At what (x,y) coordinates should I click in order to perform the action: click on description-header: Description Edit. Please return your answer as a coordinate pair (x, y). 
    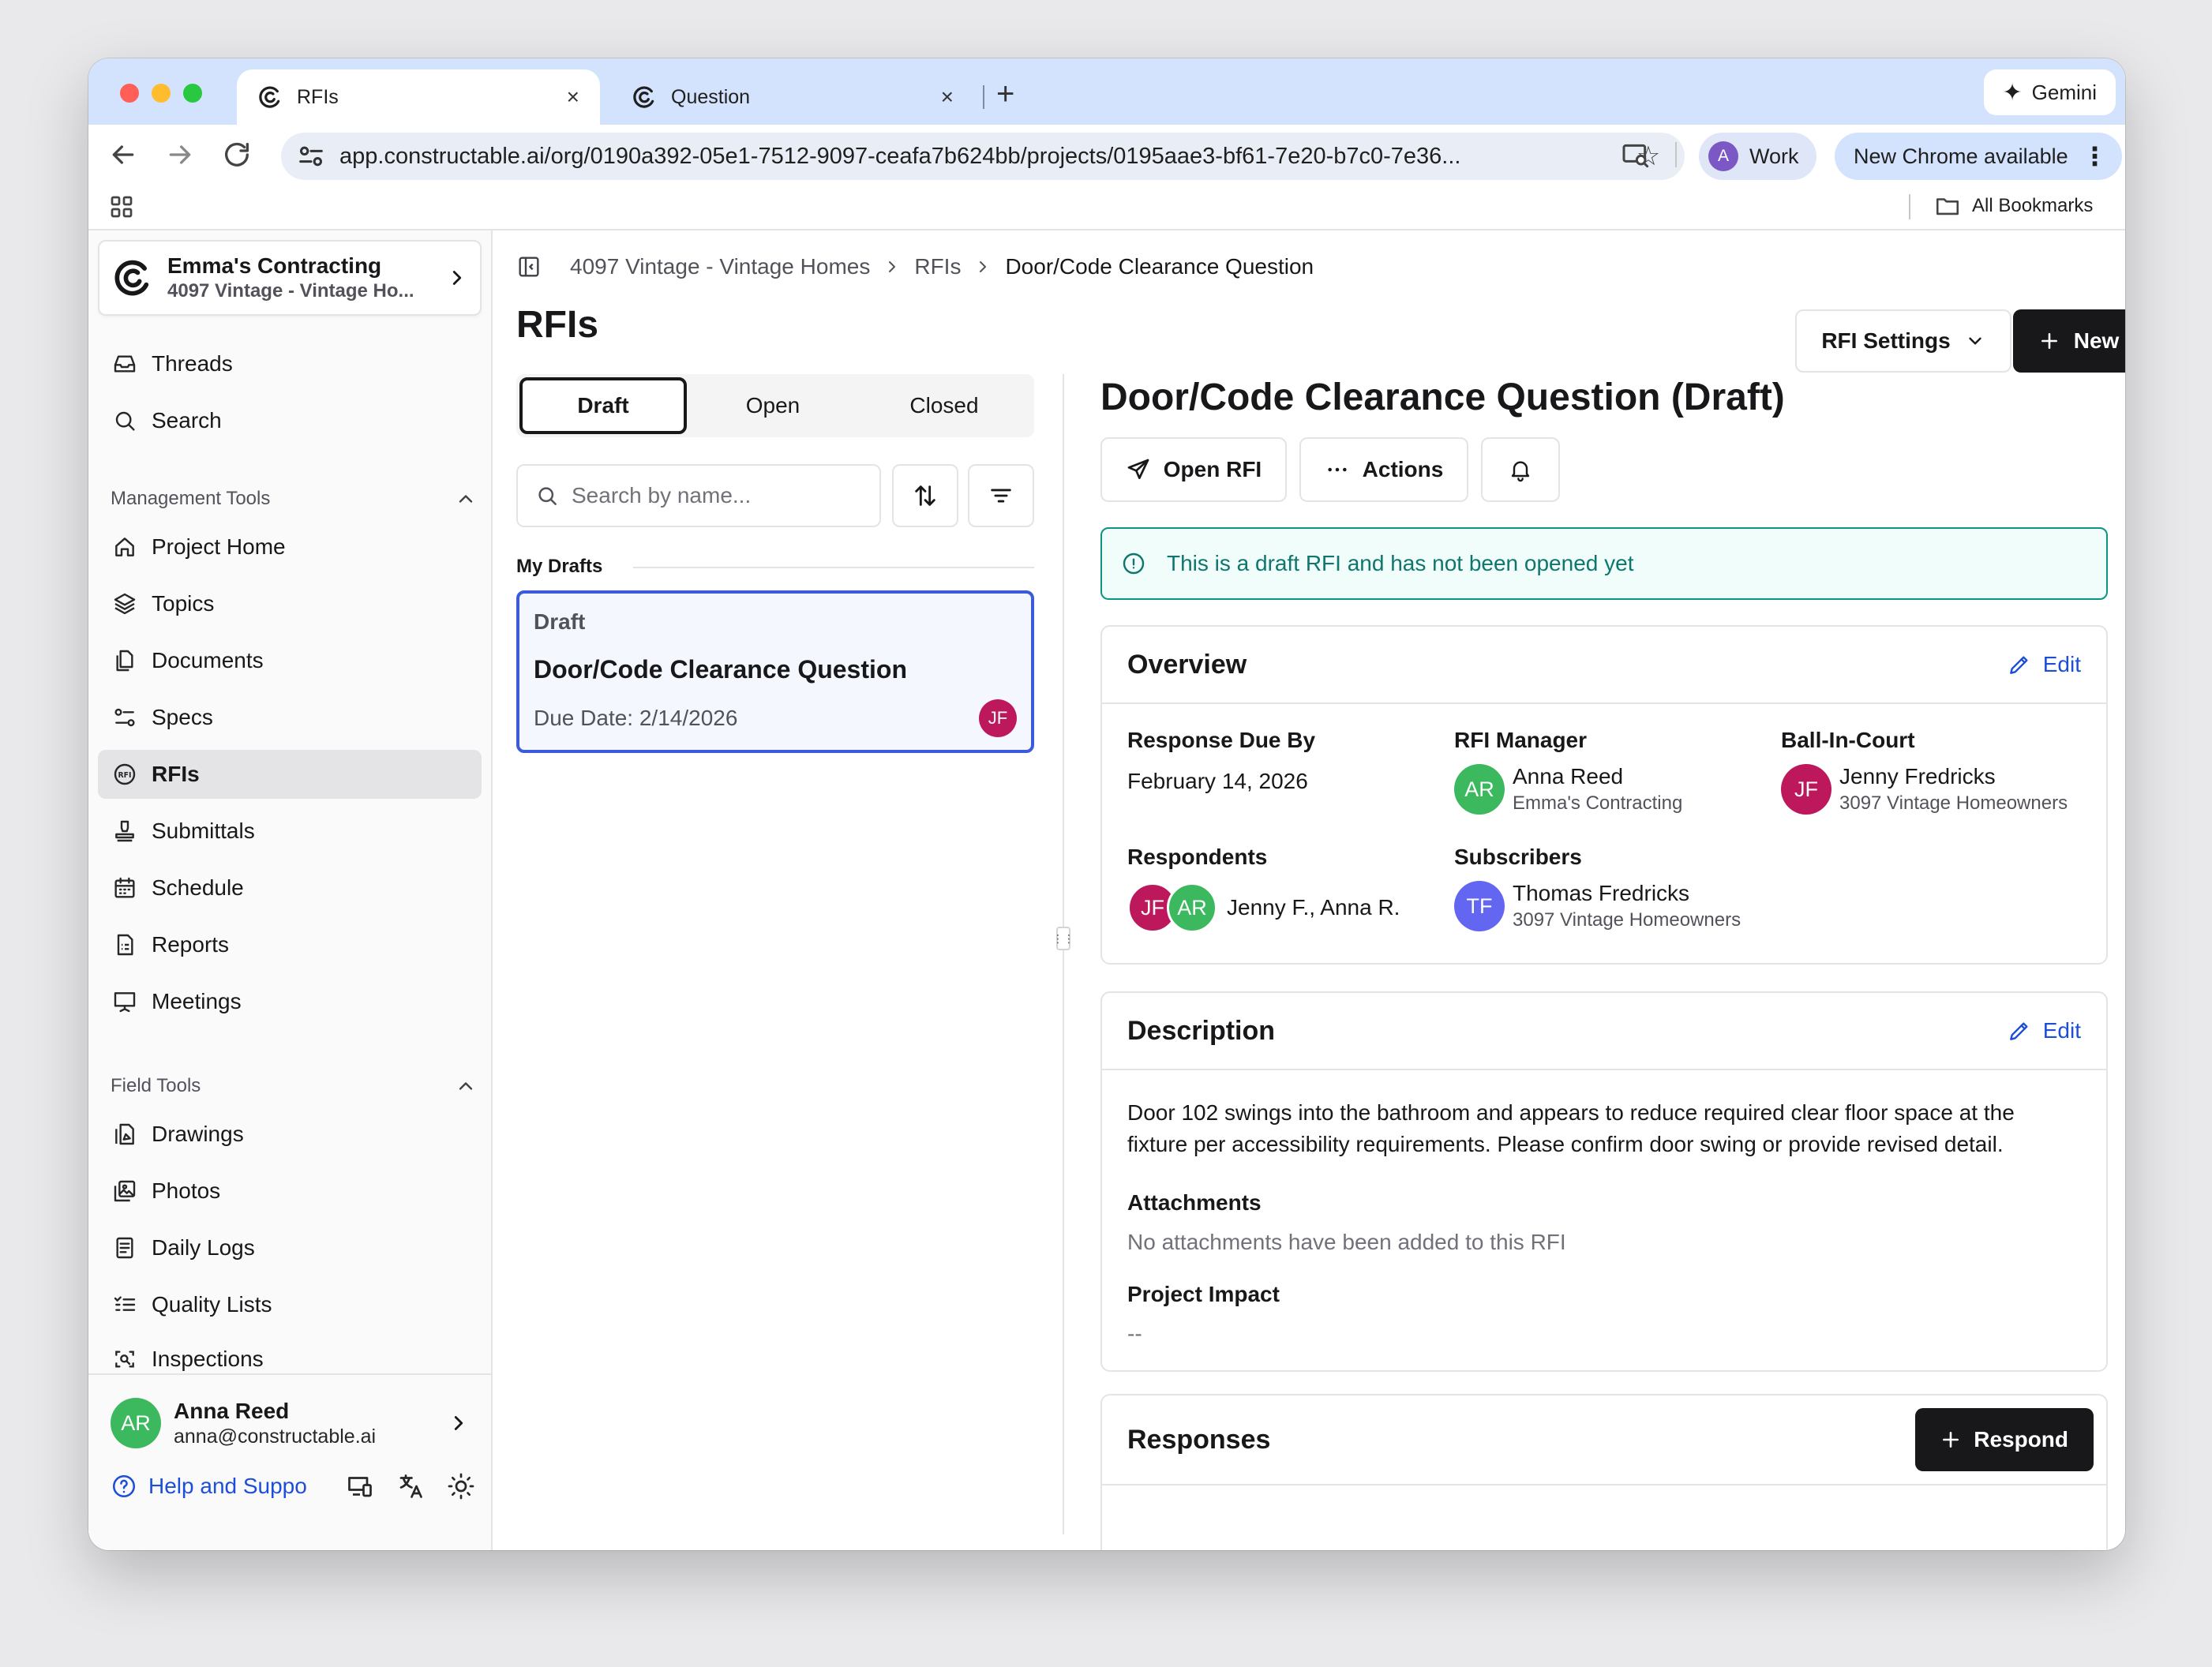
    Looking at the image, I should click on (1604, 1031).